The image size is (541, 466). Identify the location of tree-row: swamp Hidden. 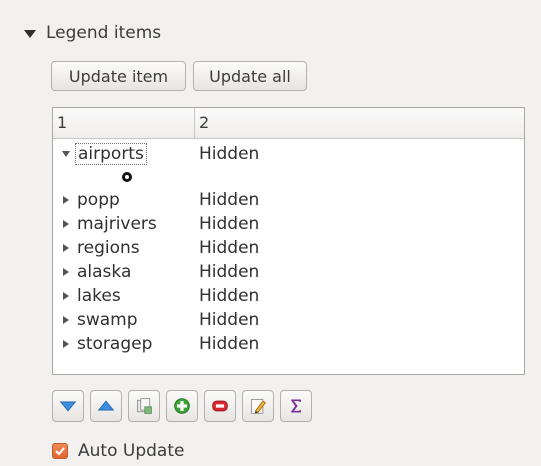
(288, 320).